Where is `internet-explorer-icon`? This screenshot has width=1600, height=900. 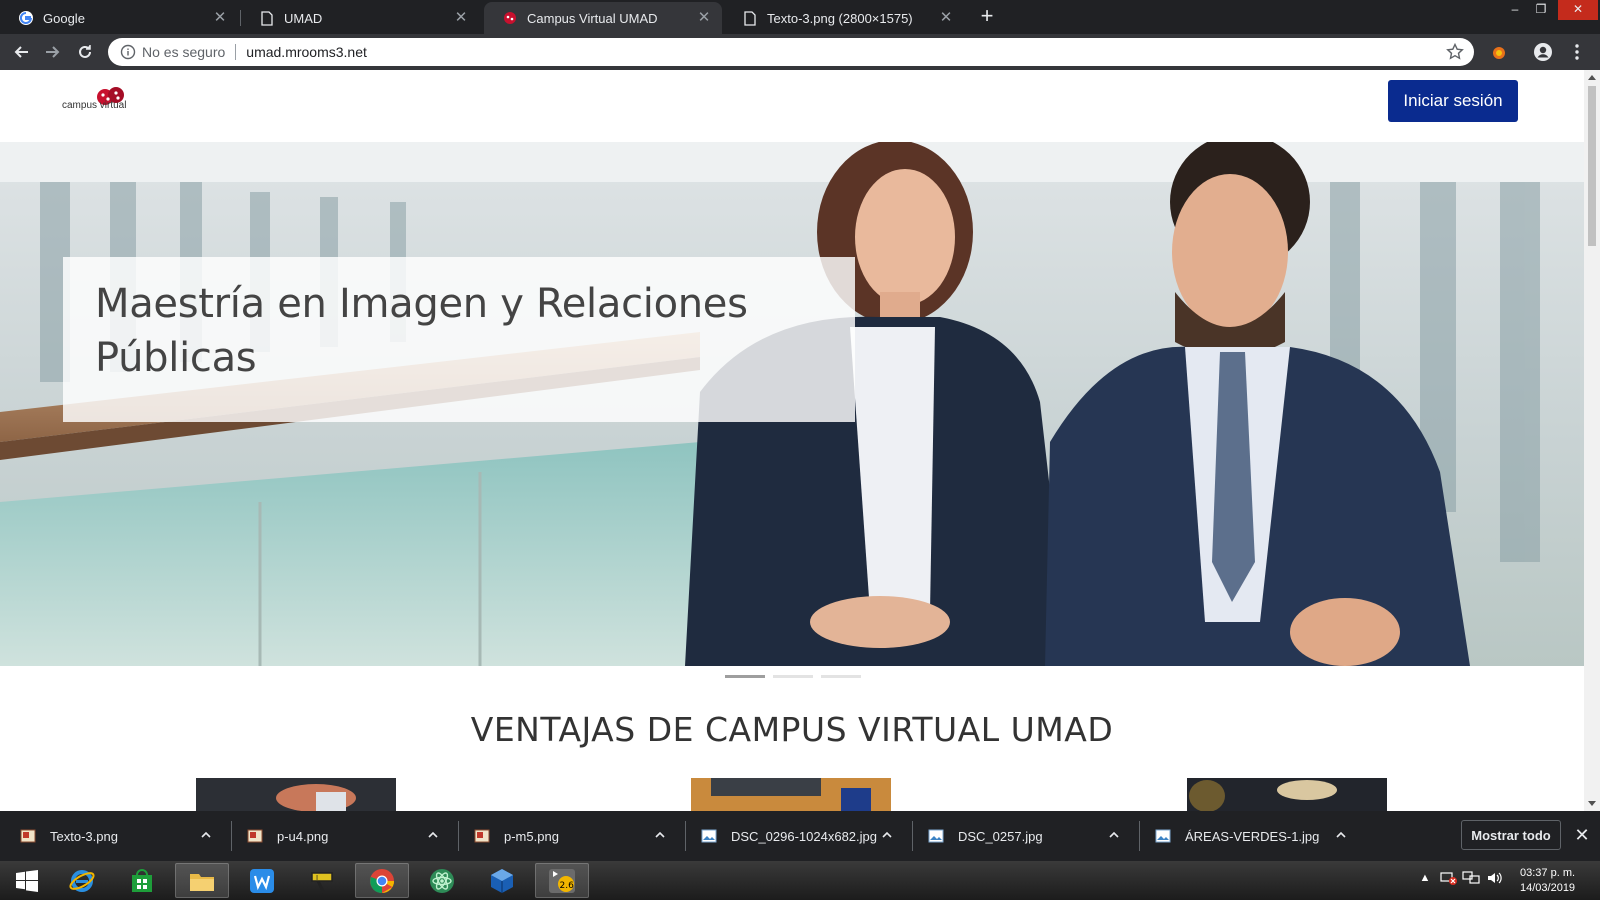
internet-explorer-icon is located at coordinates (82, 880).